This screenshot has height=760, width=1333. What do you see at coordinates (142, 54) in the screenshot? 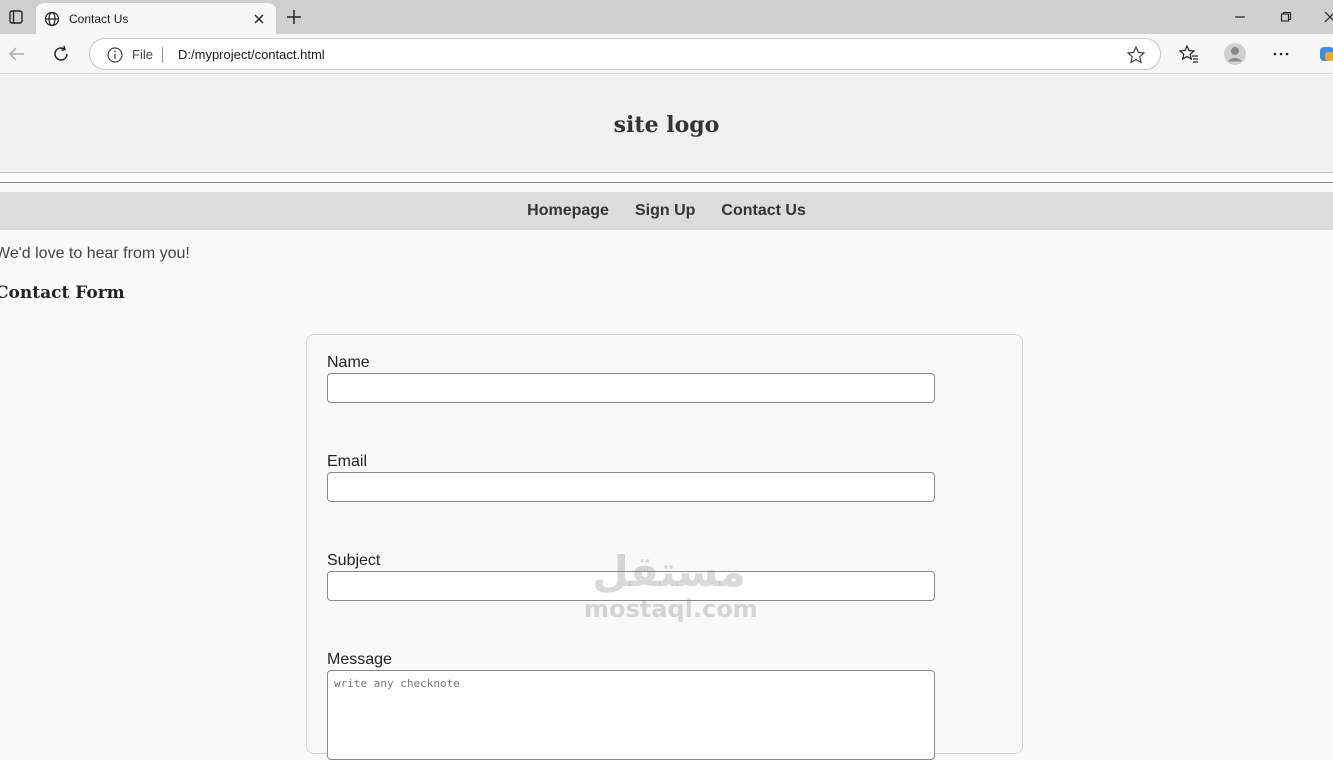
I see `url-scheme-label: File` at bounding box center [142, 54].